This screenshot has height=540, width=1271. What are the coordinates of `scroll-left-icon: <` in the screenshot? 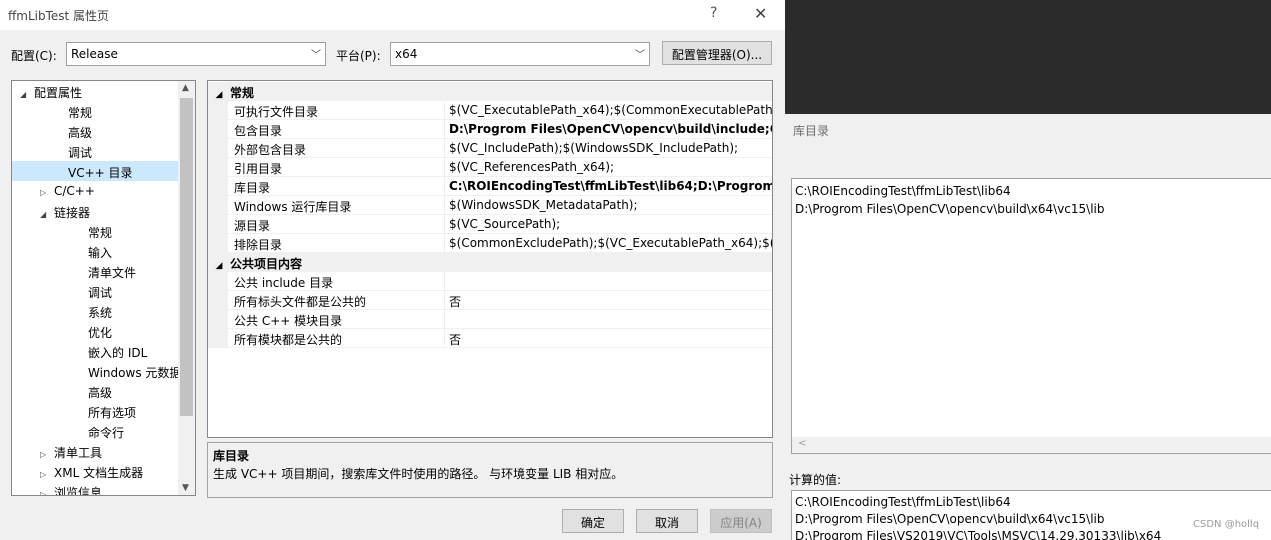 It's located at (802, 443).